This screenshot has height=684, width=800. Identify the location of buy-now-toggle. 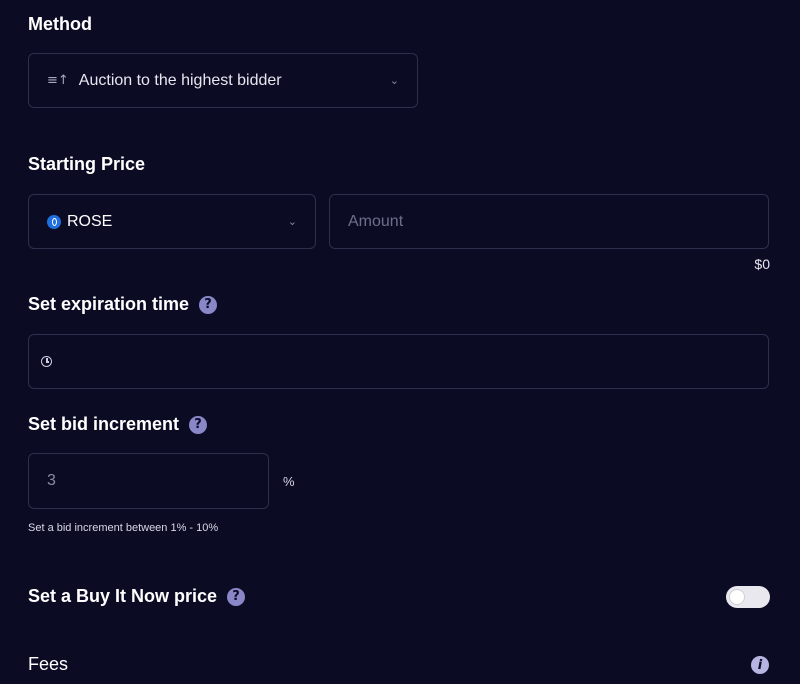
(748, 597).